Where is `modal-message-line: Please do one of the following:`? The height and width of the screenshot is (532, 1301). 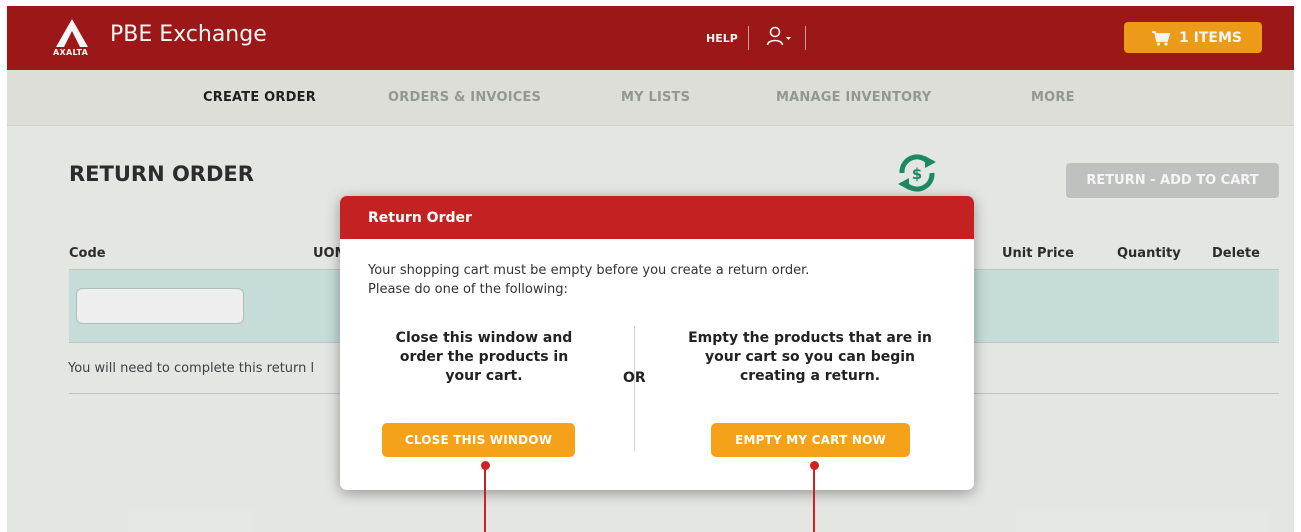 modal-message-line: Please do one of the following: is located at coordinates (468, 289).